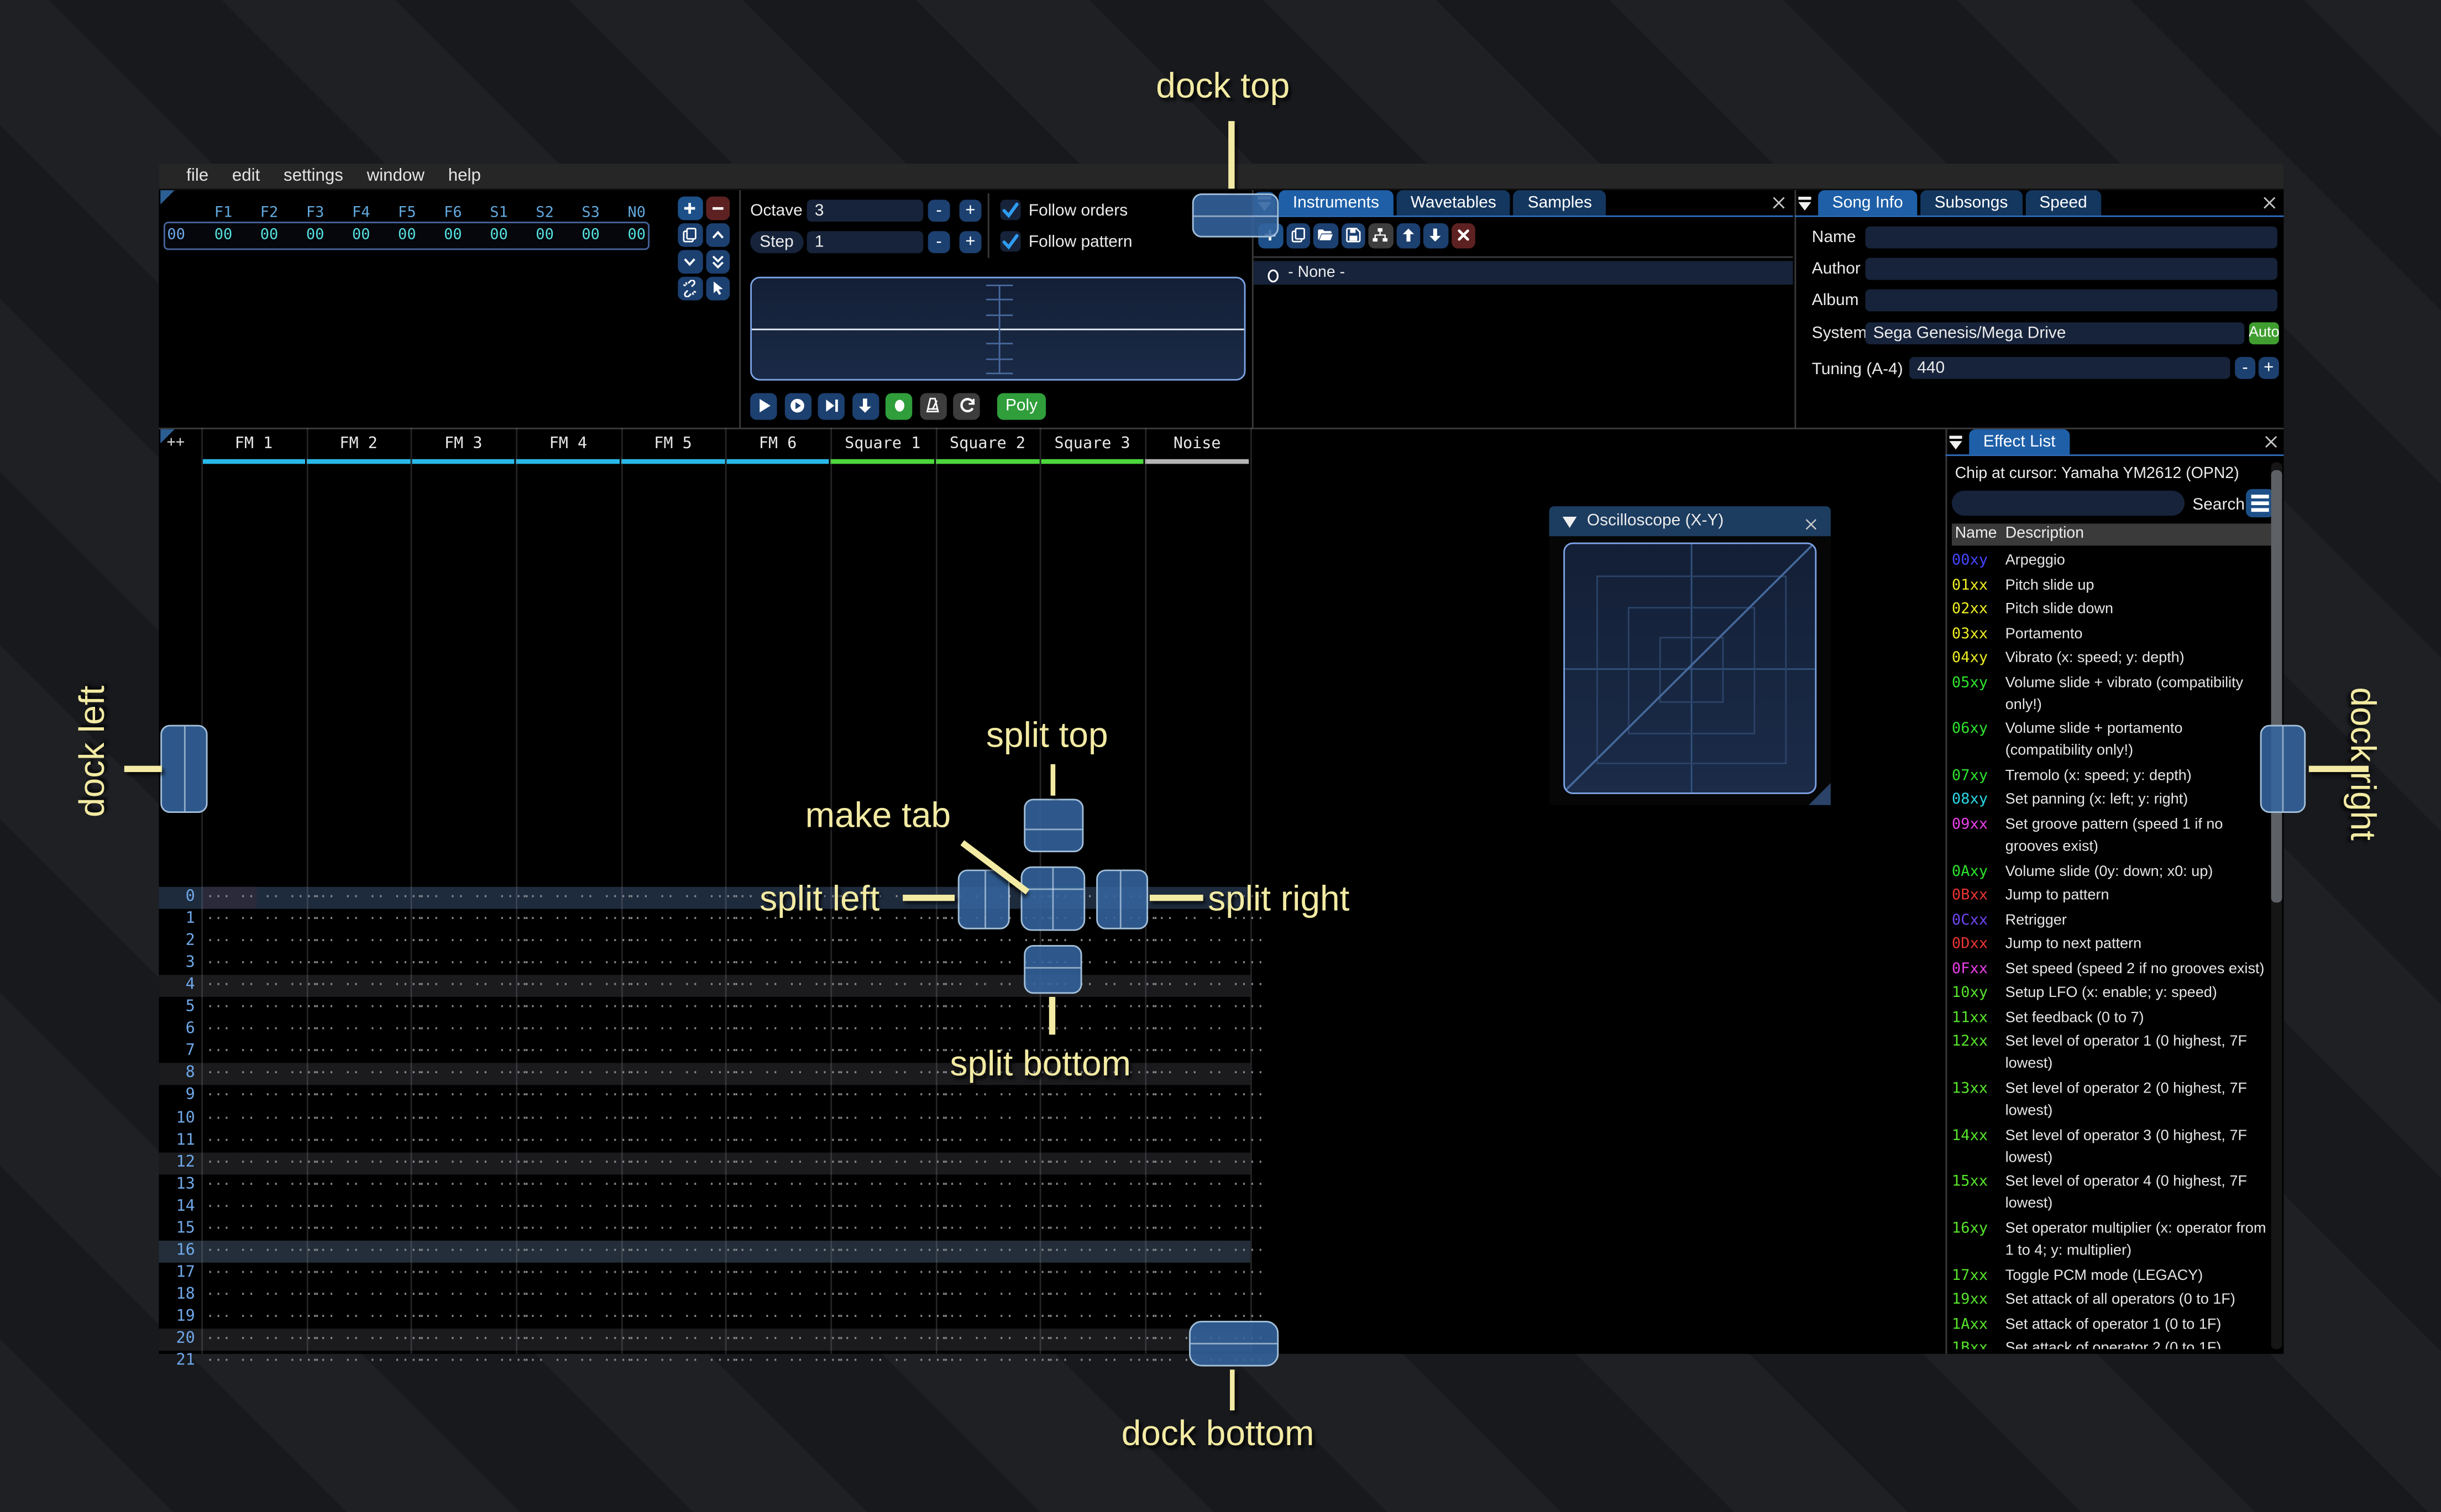  Describe the element at coordinates (899, 406) in the screenshot. I see `record-button` at that location.